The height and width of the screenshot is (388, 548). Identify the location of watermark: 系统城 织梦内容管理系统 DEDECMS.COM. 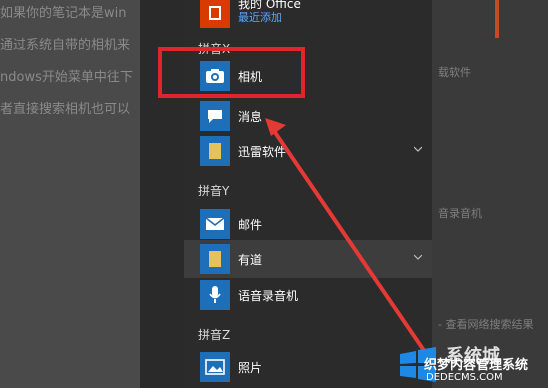
(472, 365).